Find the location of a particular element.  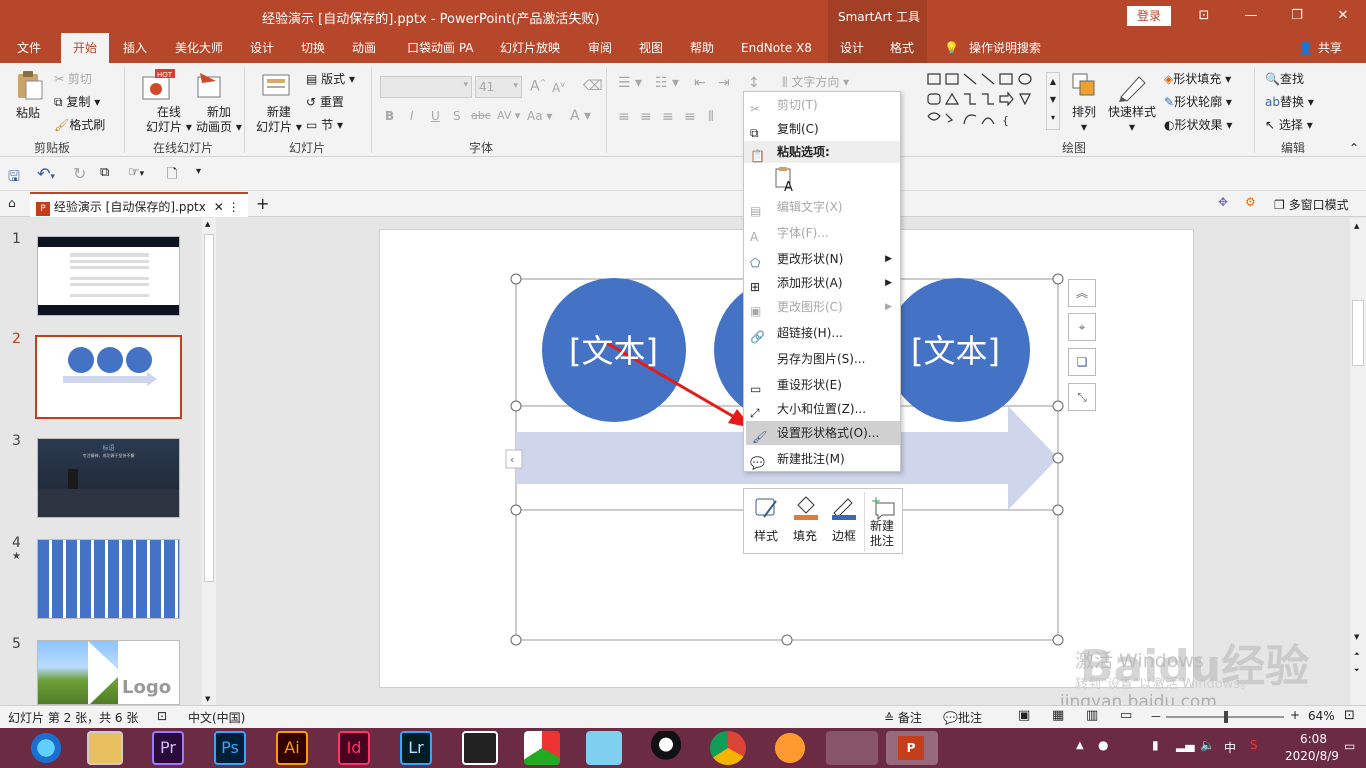

tab-insert: 插入 is located at coordinates (135, 48).